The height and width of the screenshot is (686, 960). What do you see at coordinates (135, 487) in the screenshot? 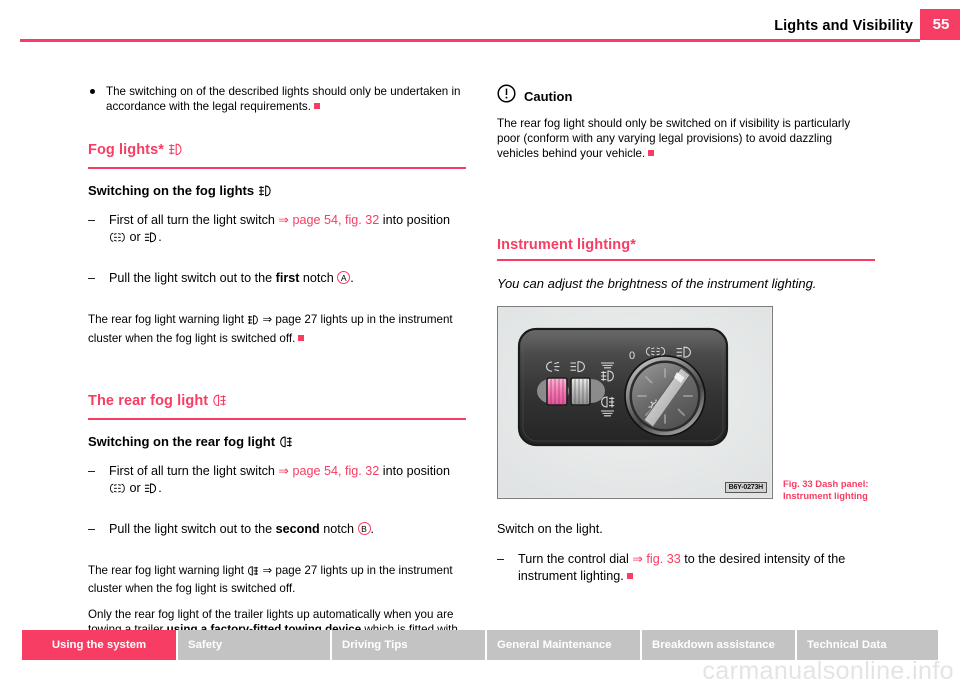
I see `rear-fog-step-1-or: or` at bounding box center [135, 487].